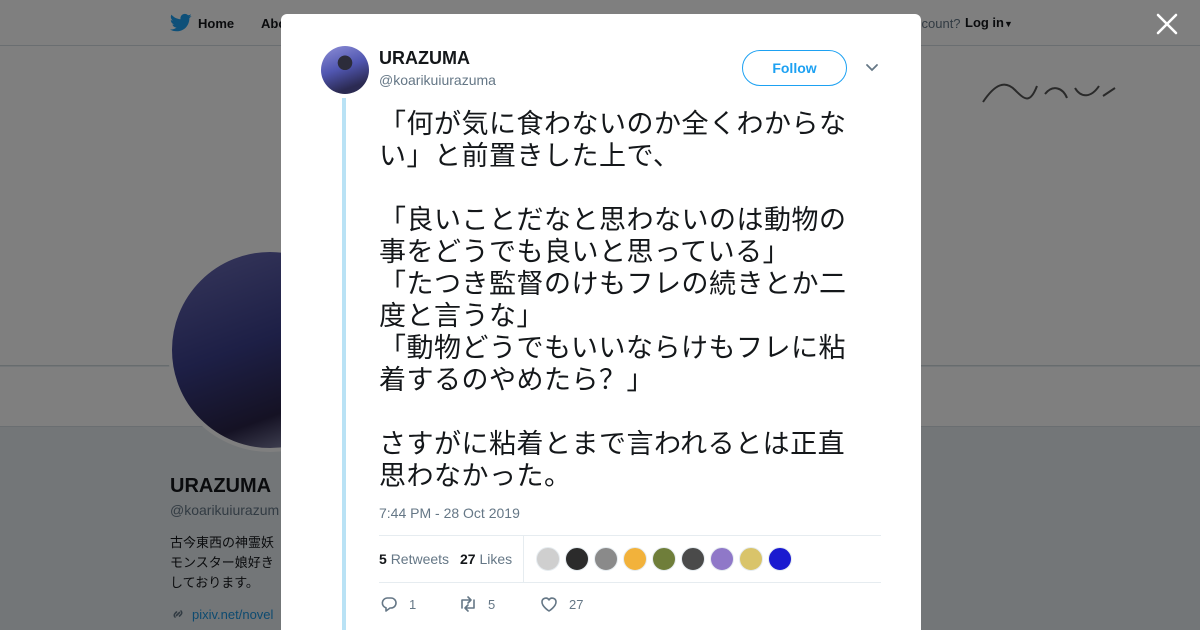  What do you see at coordinates (424, 58) in the screenshot?
I see `tweet-author-name: URAZUMA` at bounding box center [424, 58].